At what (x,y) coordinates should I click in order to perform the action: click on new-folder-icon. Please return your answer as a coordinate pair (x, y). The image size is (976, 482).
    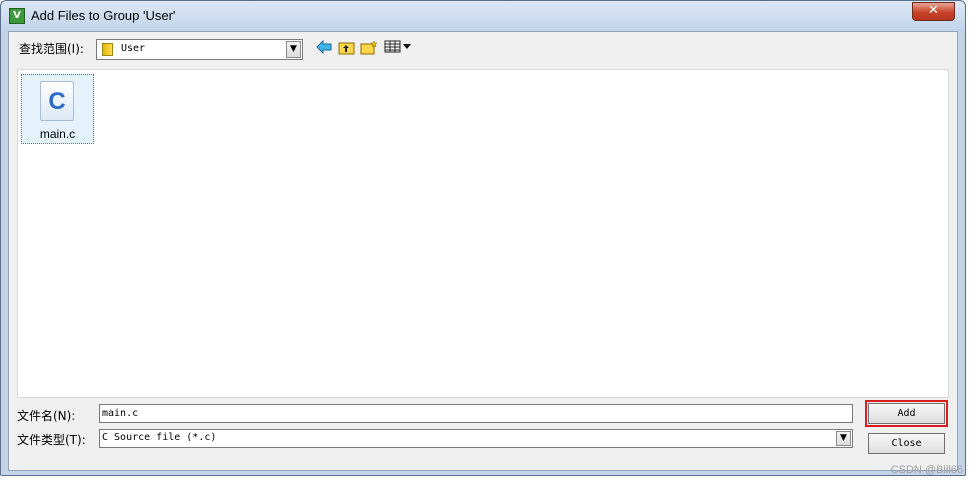
    Looking at the image, I should click on (369, 49).